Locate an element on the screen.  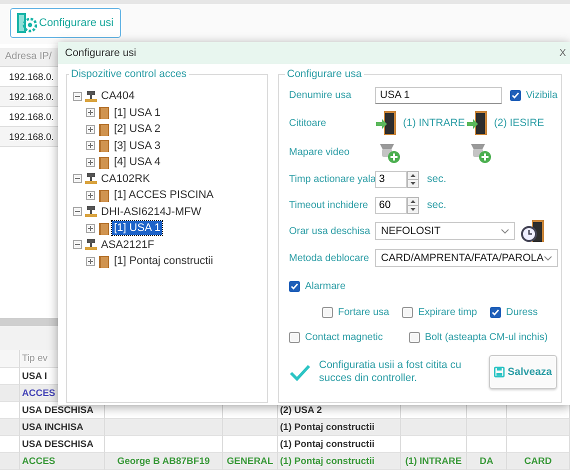
dropdown: NEFOLOSIT is located at coordinates (445, 231).